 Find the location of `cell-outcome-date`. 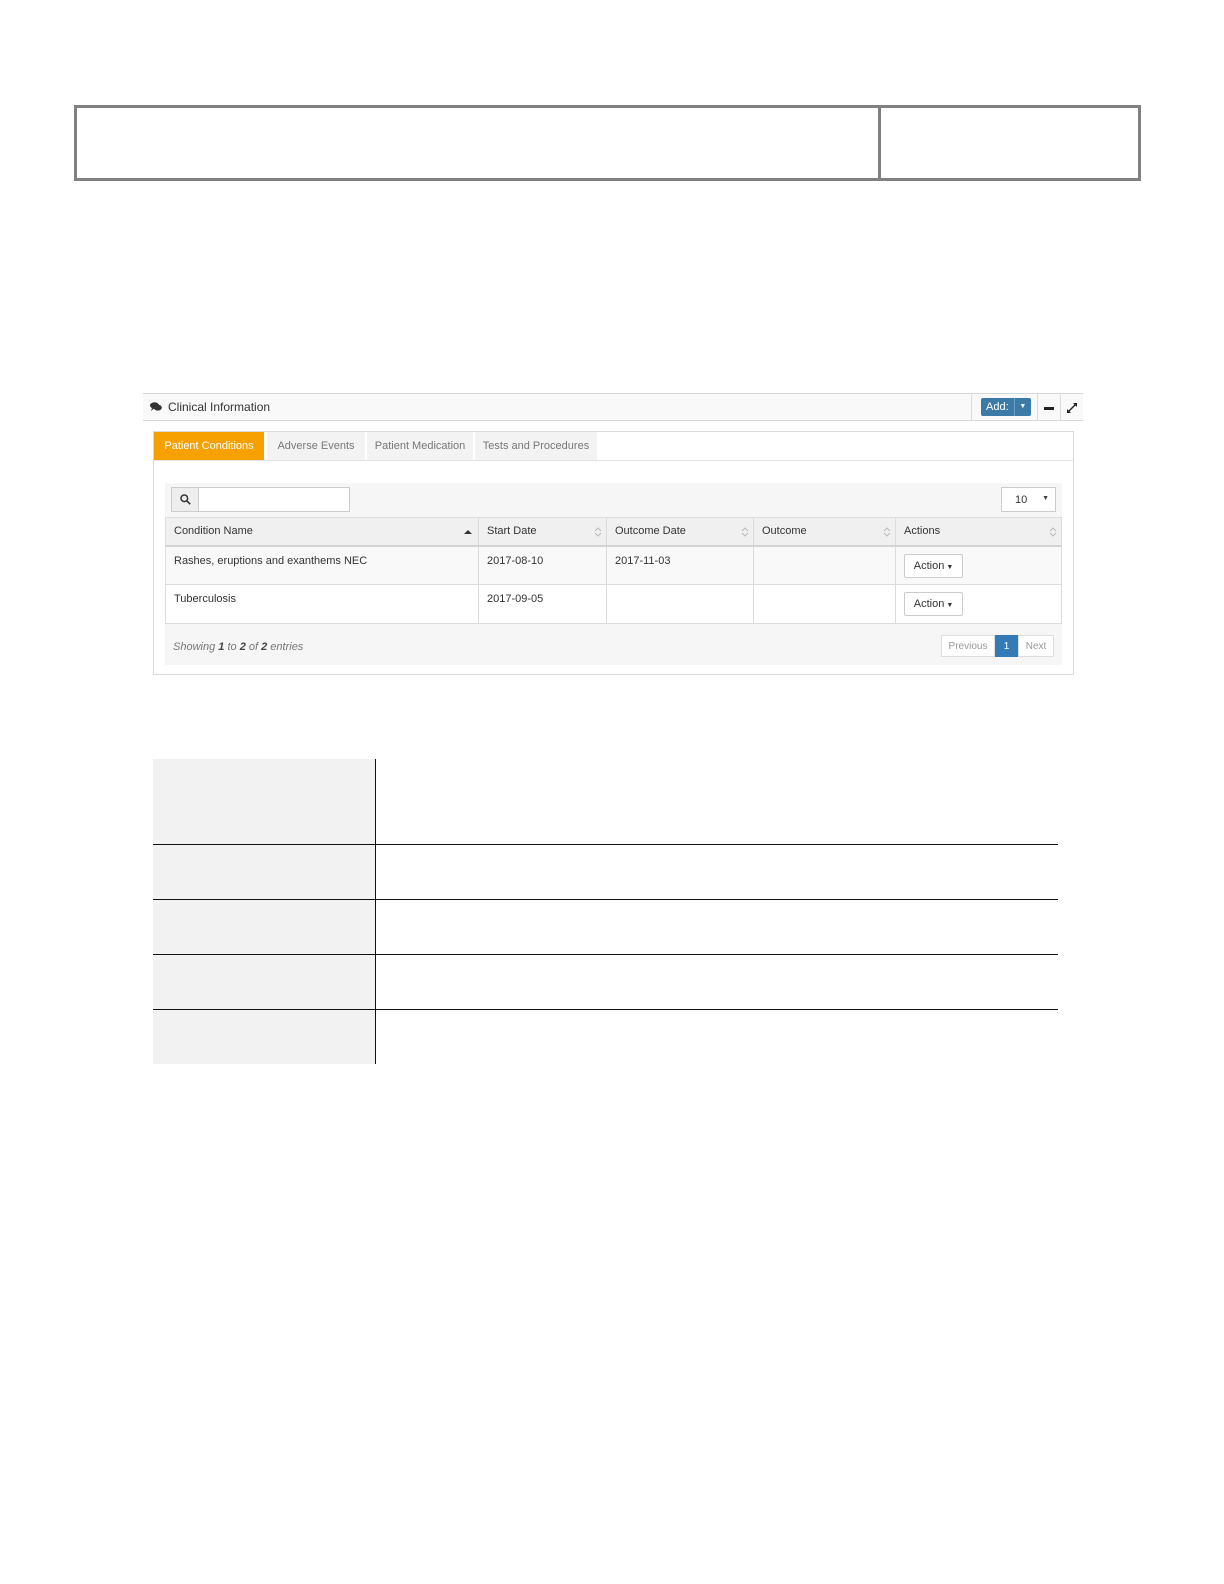

cell-outcome-date is located at coordinates (680, 604).